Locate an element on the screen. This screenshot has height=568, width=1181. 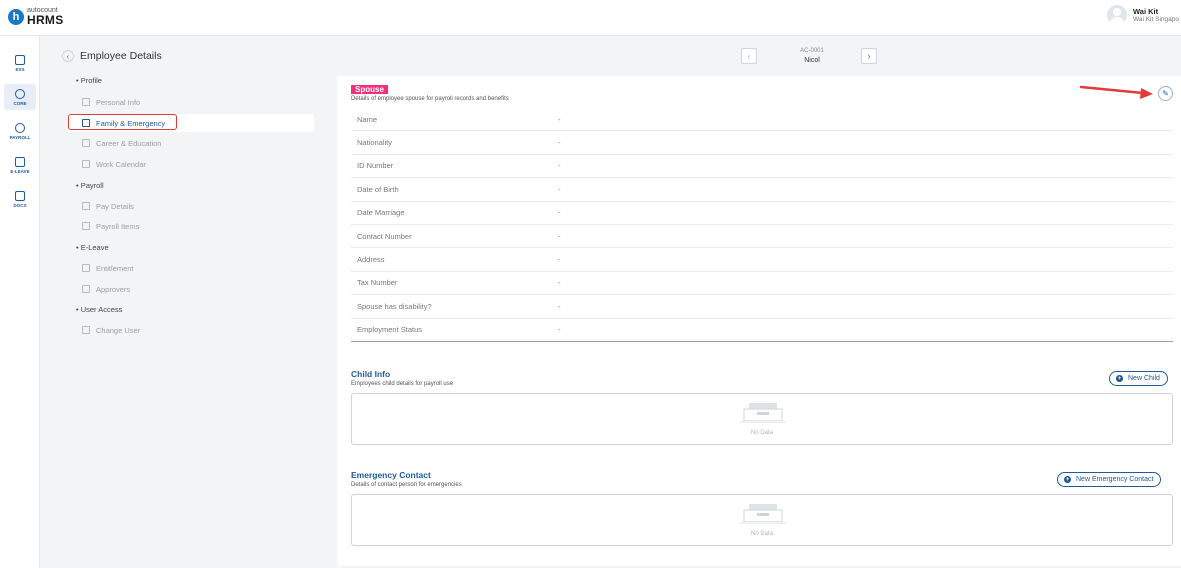
bank-icon is located at coordinates (86, 206).